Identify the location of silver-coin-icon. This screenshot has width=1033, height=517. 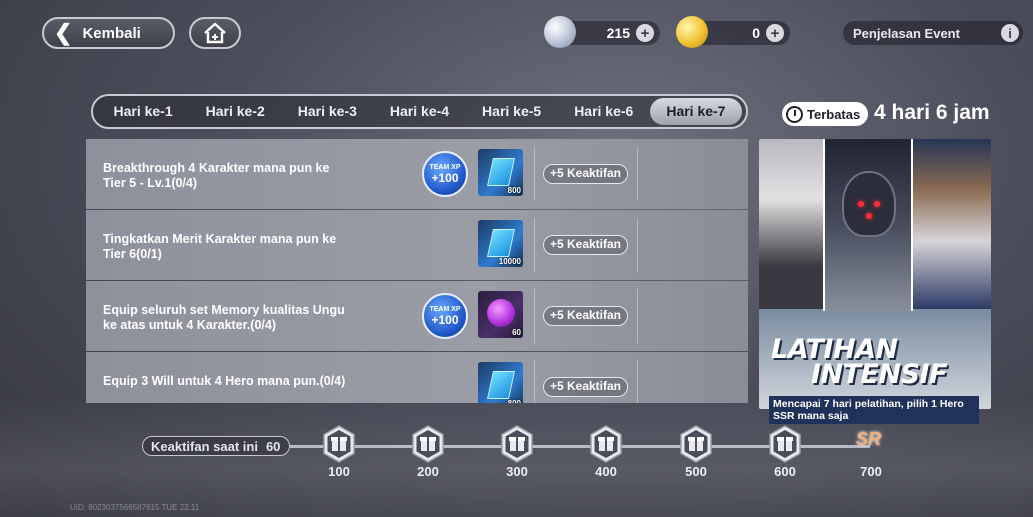
(560, 32).